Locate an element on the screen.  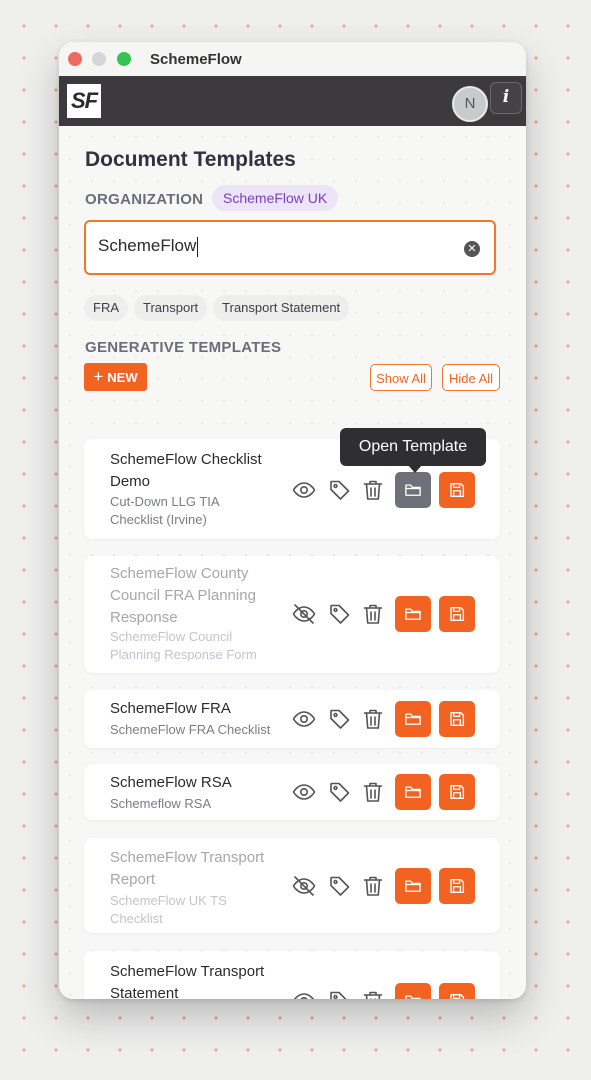
filter-chips: FRA Transport Transport Statement is located at coordinates (217, 308).